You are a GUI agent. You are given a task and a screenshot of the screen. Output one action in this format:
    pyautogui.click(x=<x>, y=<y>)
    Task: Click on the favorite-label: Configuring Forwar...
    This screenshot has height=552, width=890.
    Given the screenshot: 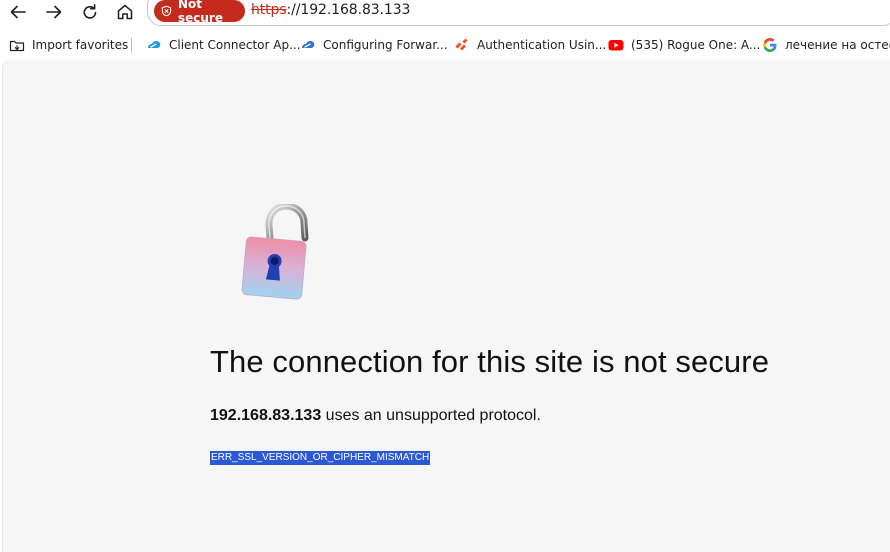 What is the action you would take?
    pyautogui.click(x=385, y=45)
    